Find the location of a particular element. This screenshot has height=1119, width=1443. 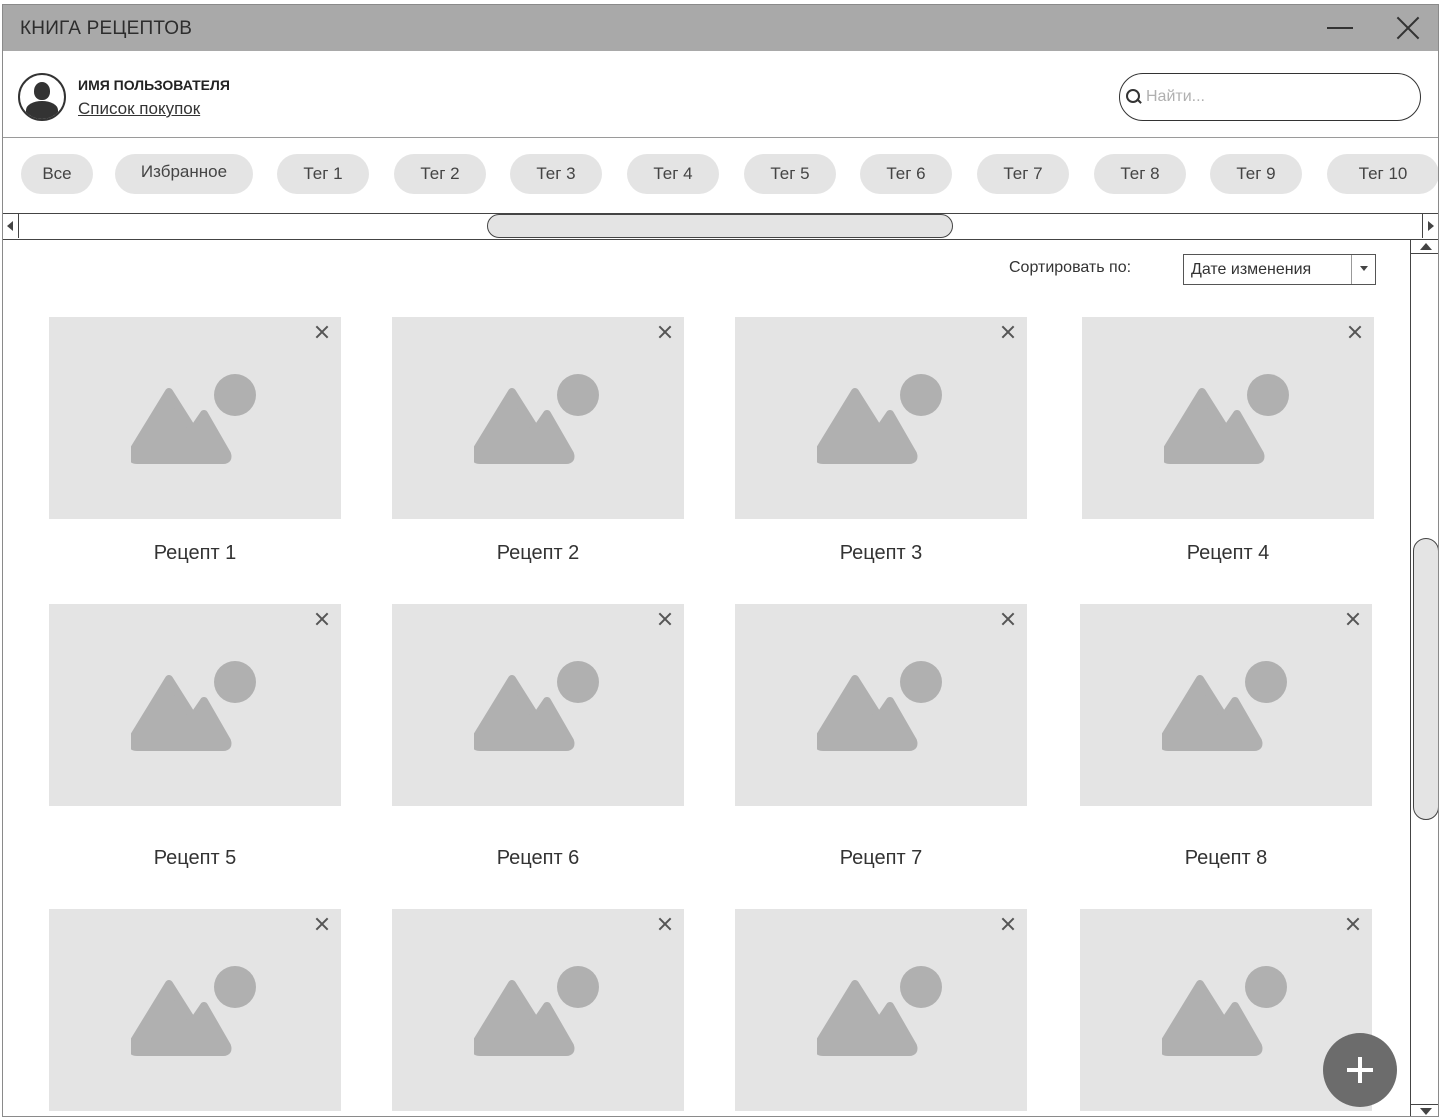

scroll-left-icon is located at coordinates (11, 226).